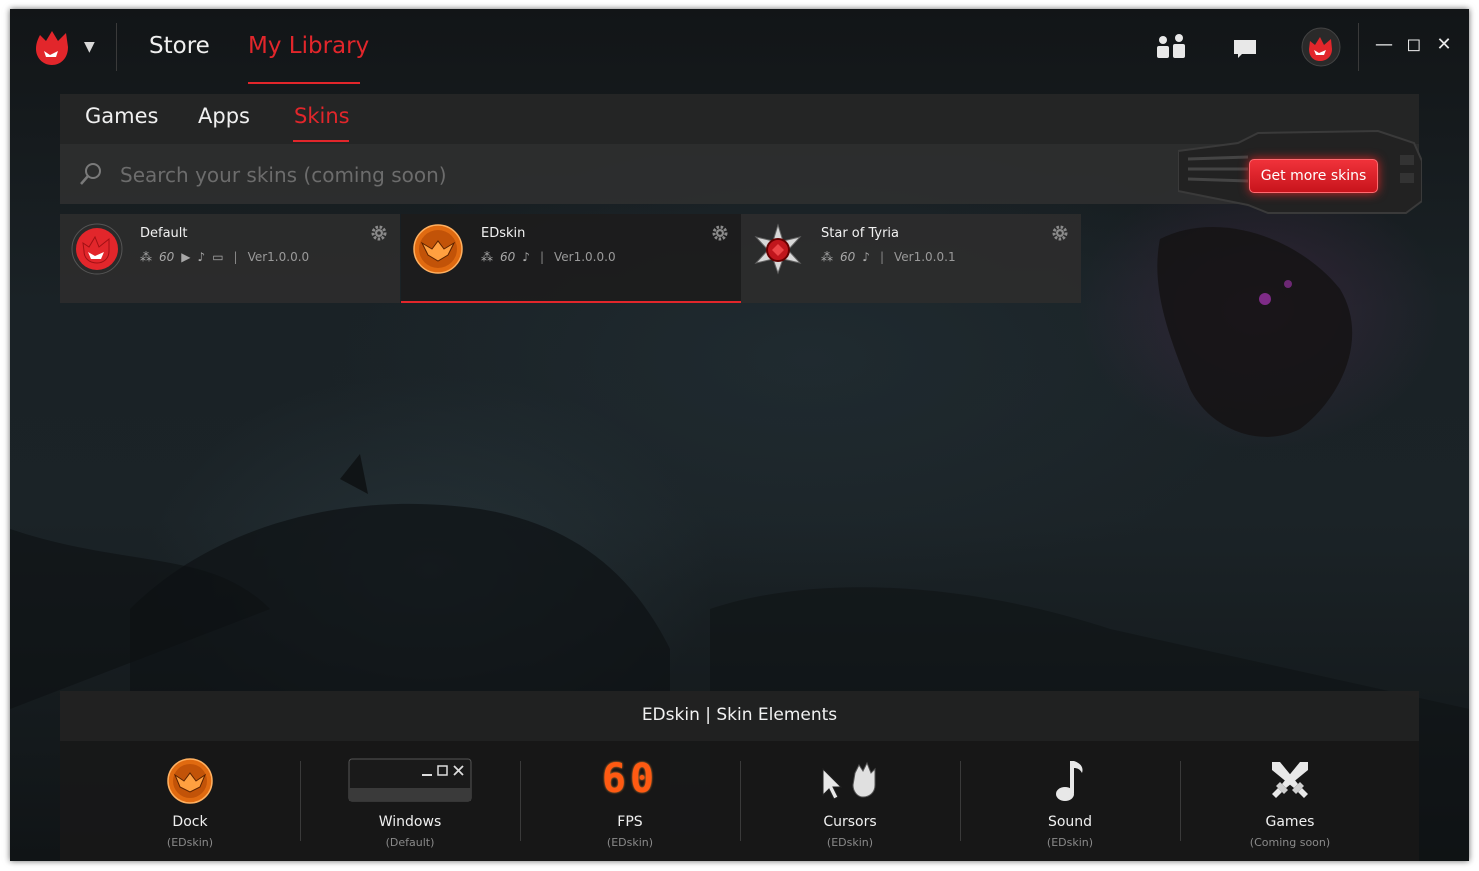 This screenshot has height=871, width=1479. I want to click on skin-meta: ⁂ 60 ▶ ♪ ▭ | Ver1.0.0.0, so click(224, 257).